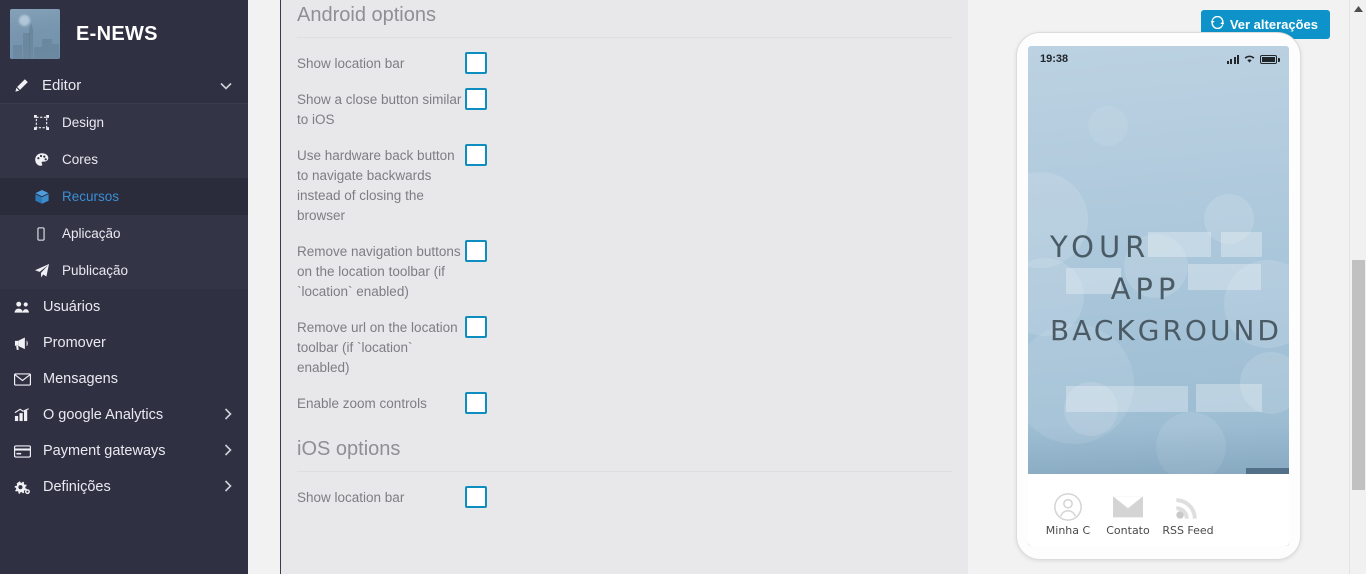 The width and height of the screenshot is (1366, 574). What do you see at coordinates (1273, 24) in the screenshot?
I see `view-changes-button-label: Ver alterações` at bounding box center [1273, 24].